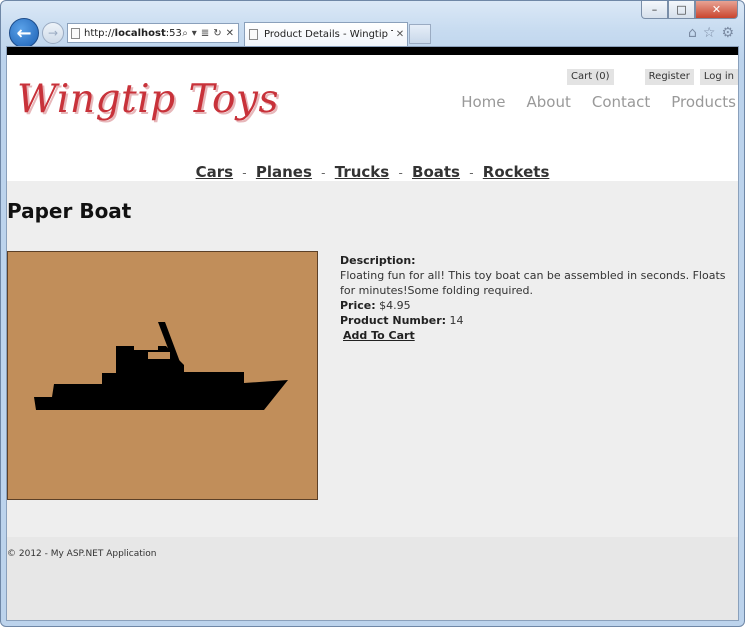 The image size is (745, 627). Describe the element at coordinates (537, 305) in the screenshot. I see `price-row: Price: $4.95` at that location.